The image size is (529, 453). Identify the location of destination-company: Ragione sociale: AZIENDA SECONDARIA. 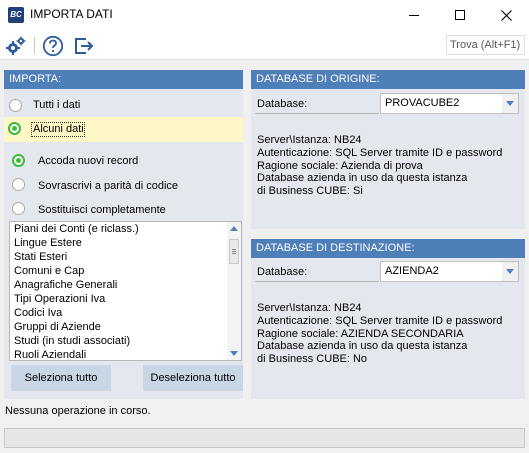
(360, 334).